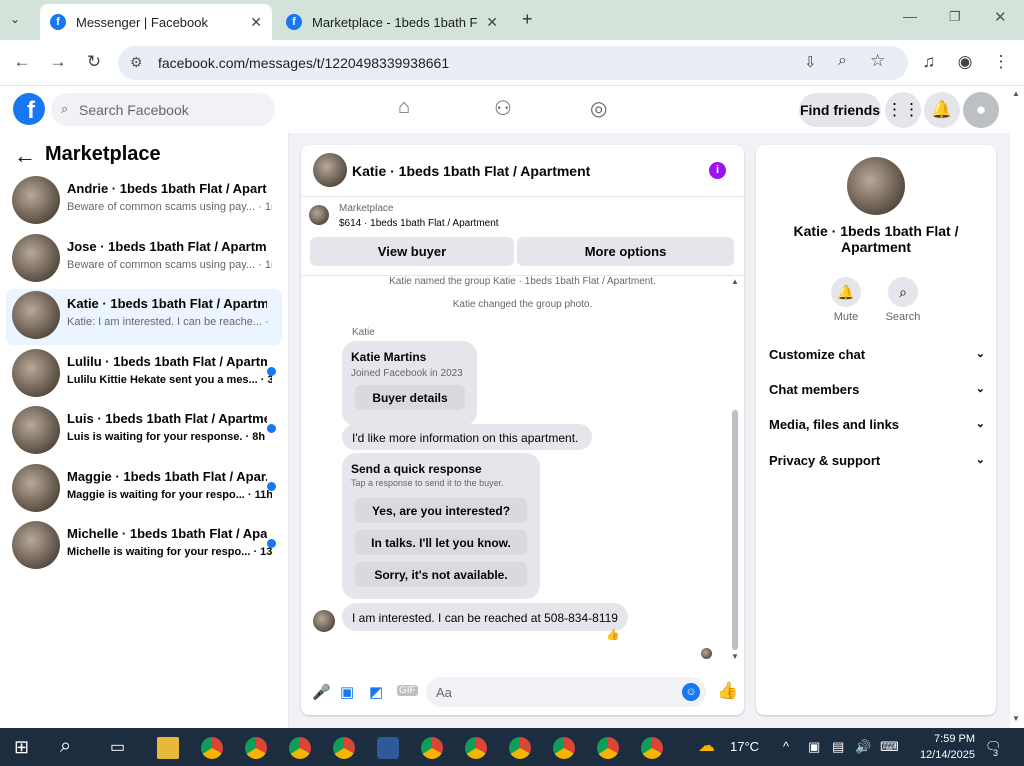 Image resolution: width=1024 pixels, height=766 pixels. I want to click on buyer-details-button: Buyer details, so click(410, 397).